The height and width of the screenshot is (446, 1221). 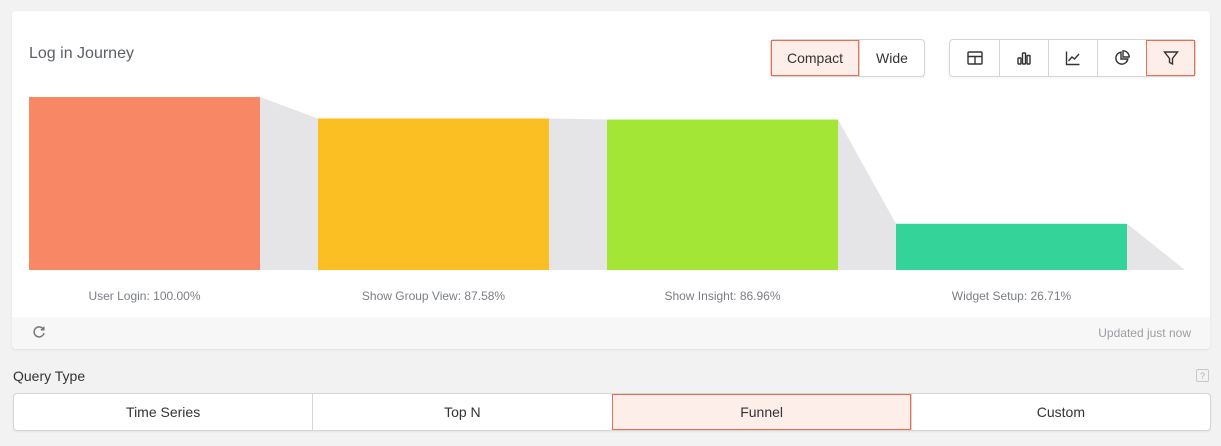 What do you see at coordinates (433, 194) in the screenshot?
I see `funnel-bar-show-group-view` at bounding box center [433, 194].